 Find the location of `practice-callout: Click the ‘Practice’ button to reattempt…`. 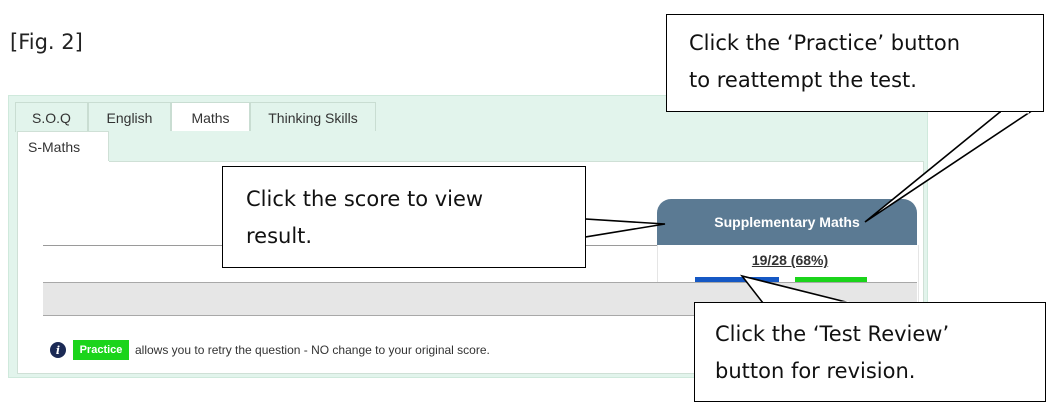

practice-callout: Click the ‘Practice’ button to reattempt… is located at coordinates (855, 63).